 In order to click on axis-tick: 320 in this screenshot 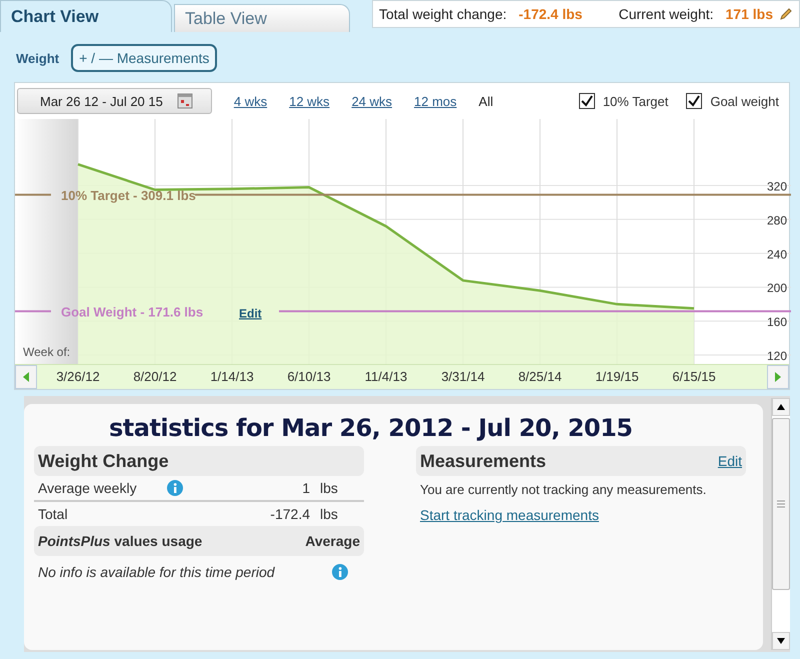, I will do `click(777, 187)`.